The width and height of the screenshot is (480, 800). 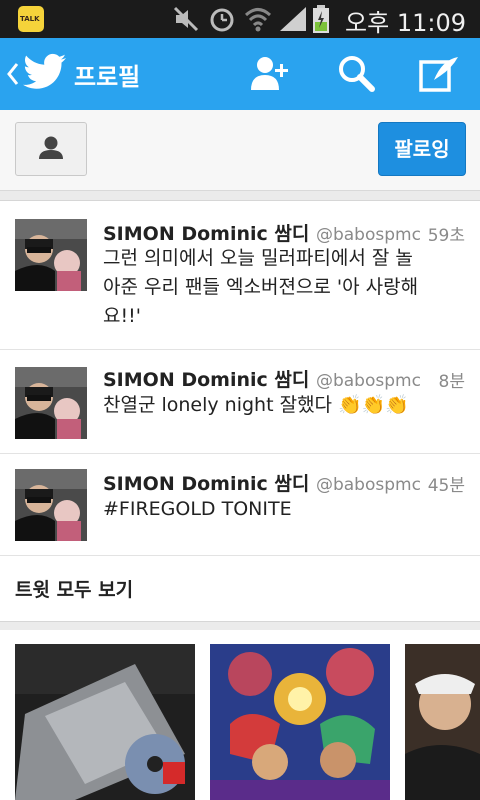 I want to click on signal-icon, so click(x=293, y=19).